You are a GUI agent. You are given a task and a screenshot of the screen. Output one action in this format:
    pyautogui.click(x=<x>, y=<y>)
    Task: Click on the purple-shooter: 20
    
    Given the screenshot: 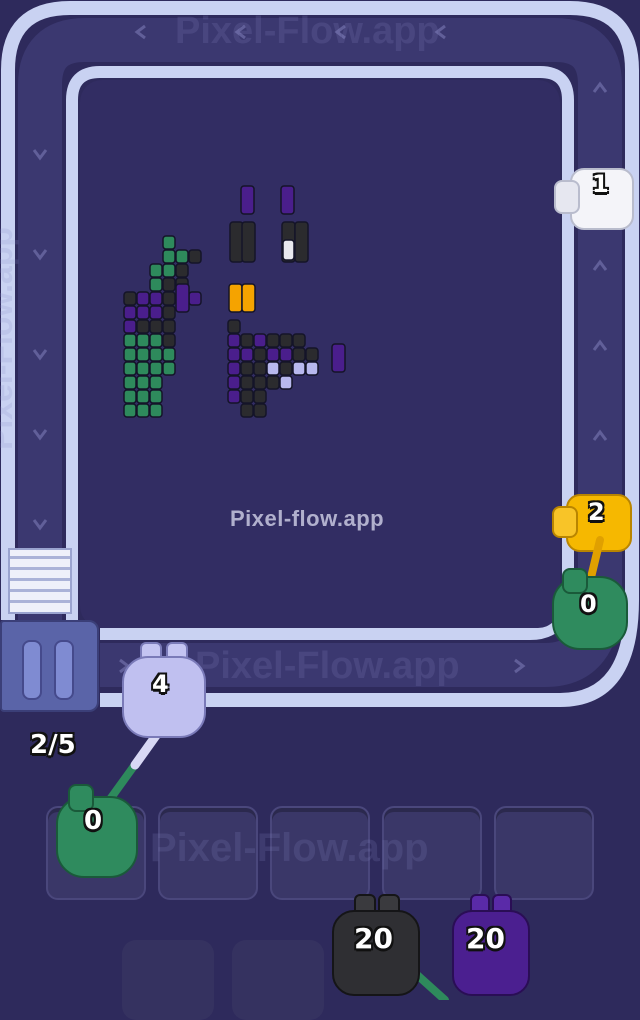 What is the action you would take?
    pyautogui.click(x=490, y=944)
    